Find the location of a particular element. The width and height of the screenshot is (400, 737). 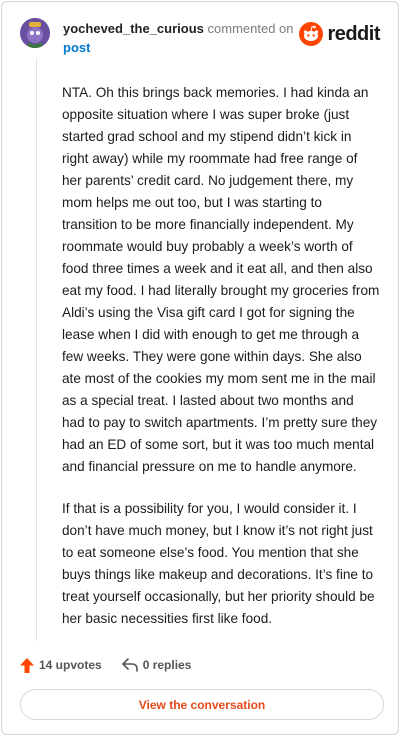

avatar is located at coordinates (35, 33).